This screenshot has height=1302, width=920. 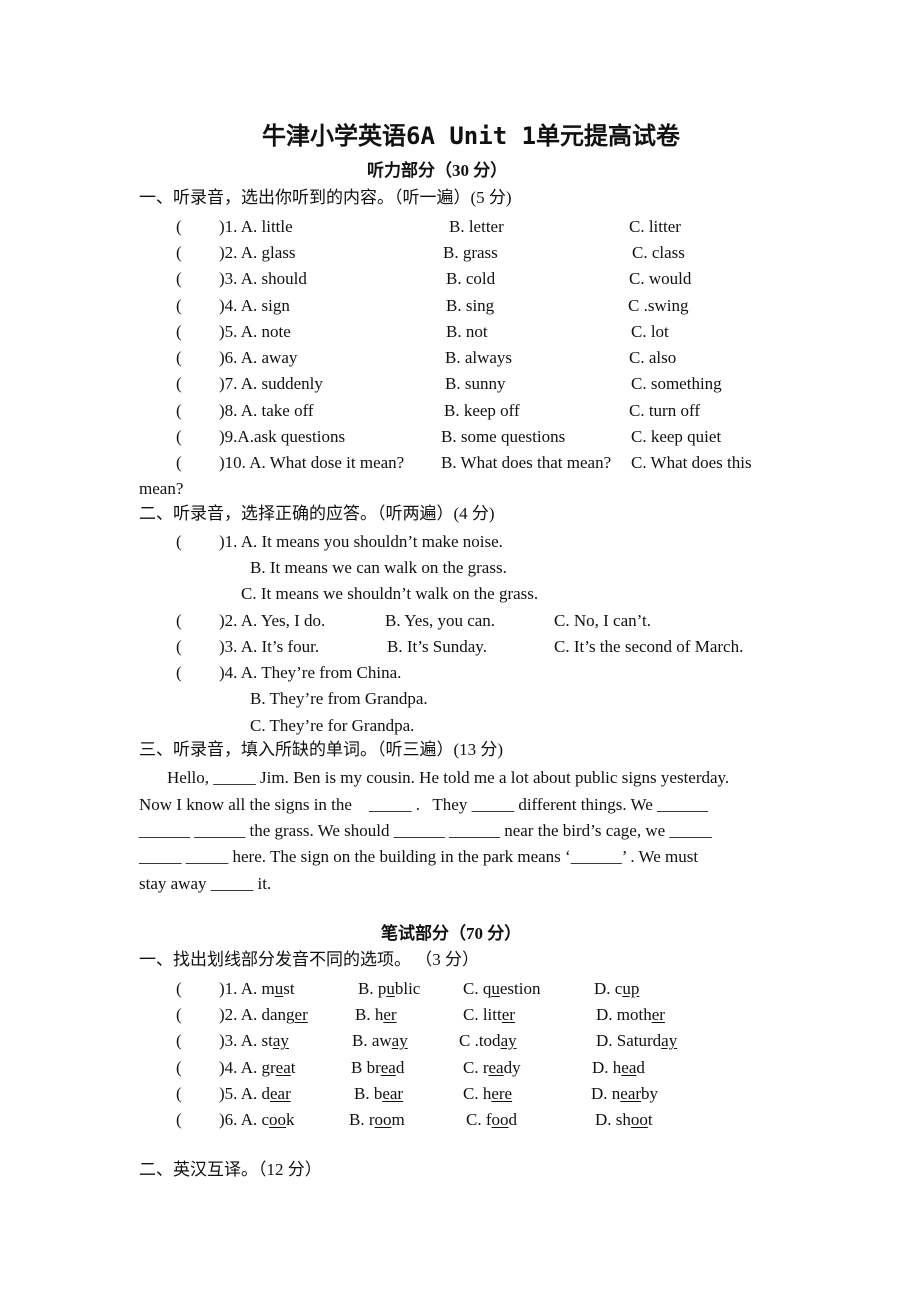 I want to click on option-c: C. would, so click(x=660, y=278).